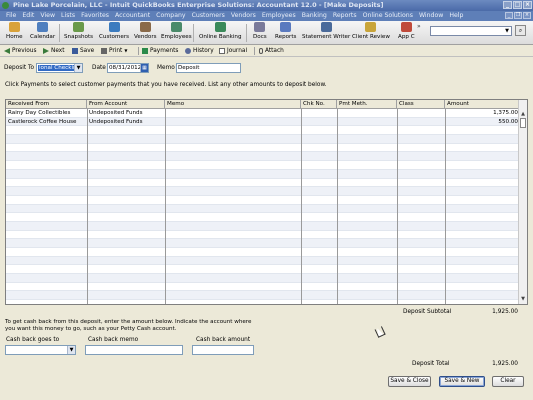 This screenshot has width=533, height=400. I want to click on next-button: Next, so click(54, 51).